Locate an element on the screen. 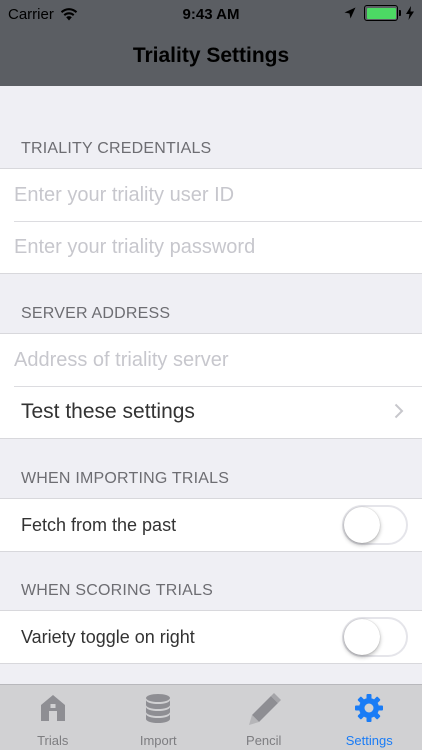  navigation-bar: Triality Settings is located at coordinates (211, 58).